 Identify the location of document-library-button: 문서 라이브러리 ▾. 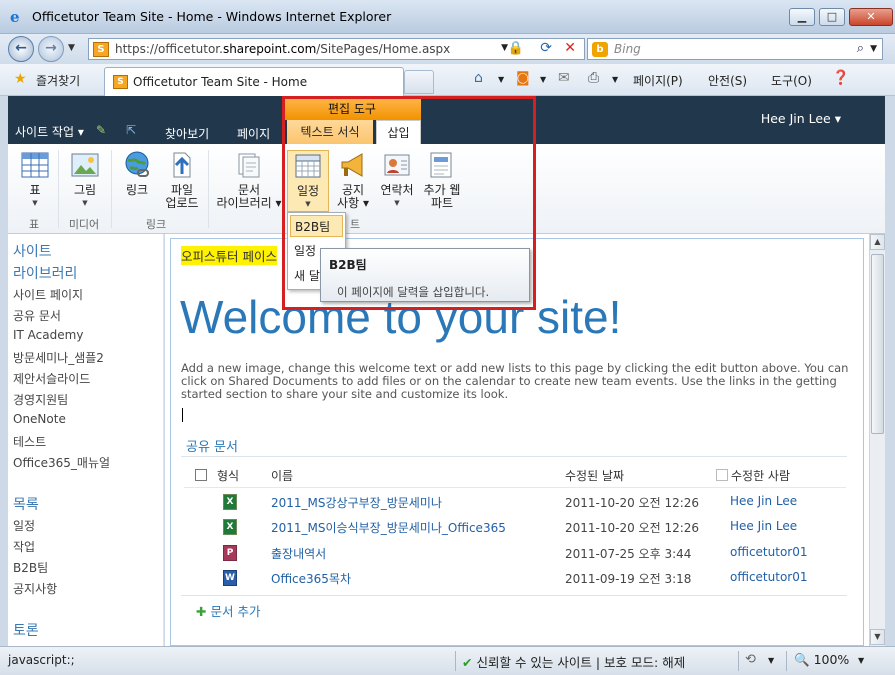
(249, 180).